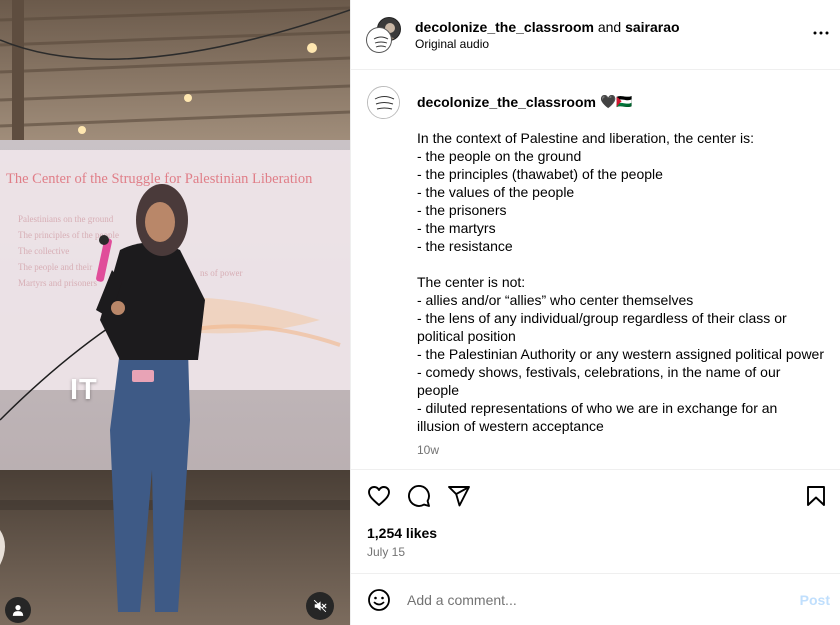 The width and height of the screenshot is (840, 625). I want to click on more-horizontal-icon, so click(821, 33).